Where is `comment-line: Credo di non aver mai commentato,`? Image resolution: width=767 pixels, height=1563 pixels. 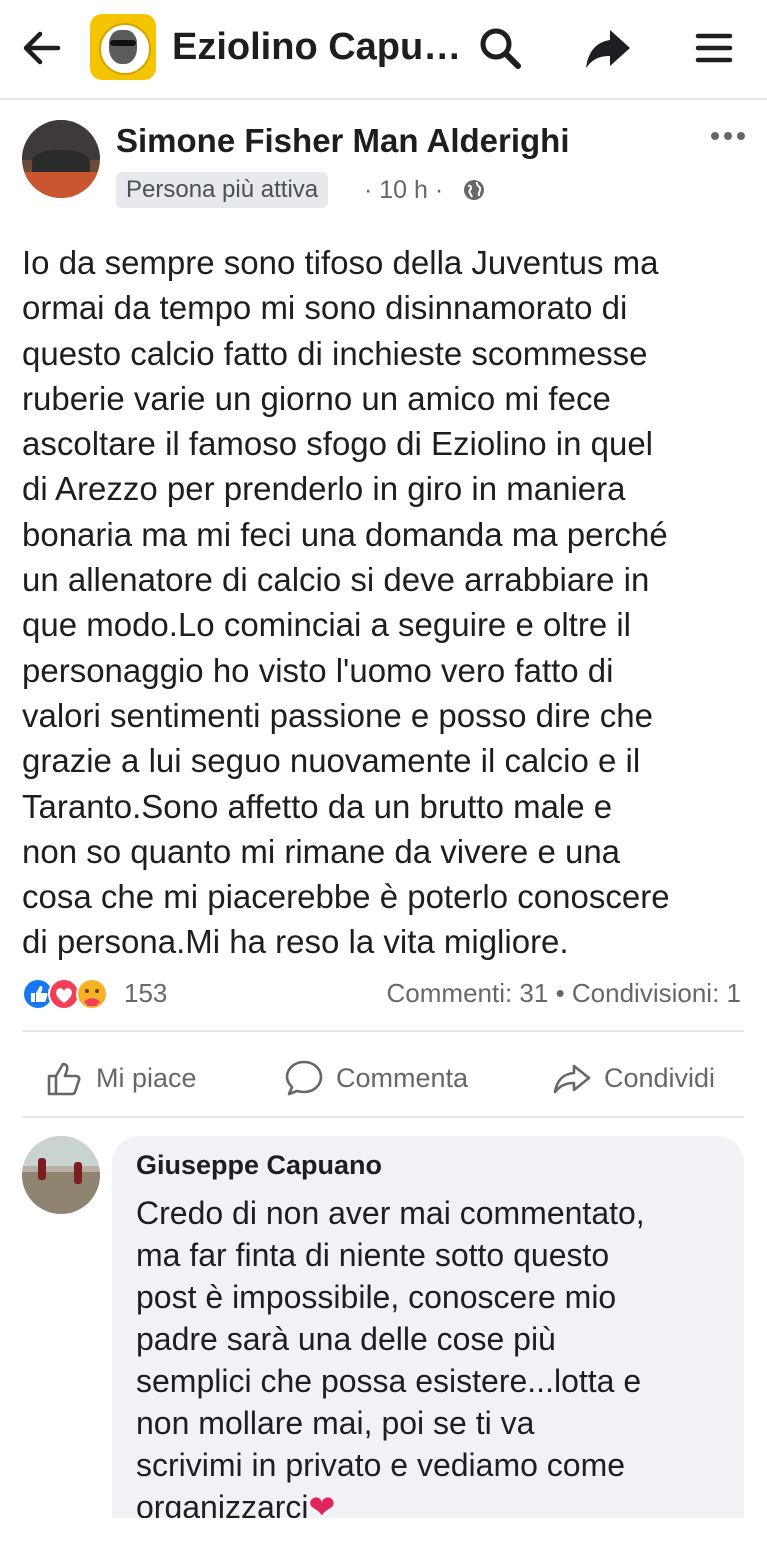
comment-line: Credo di non aver mai commentato, is located at coordinates (390, 1213).